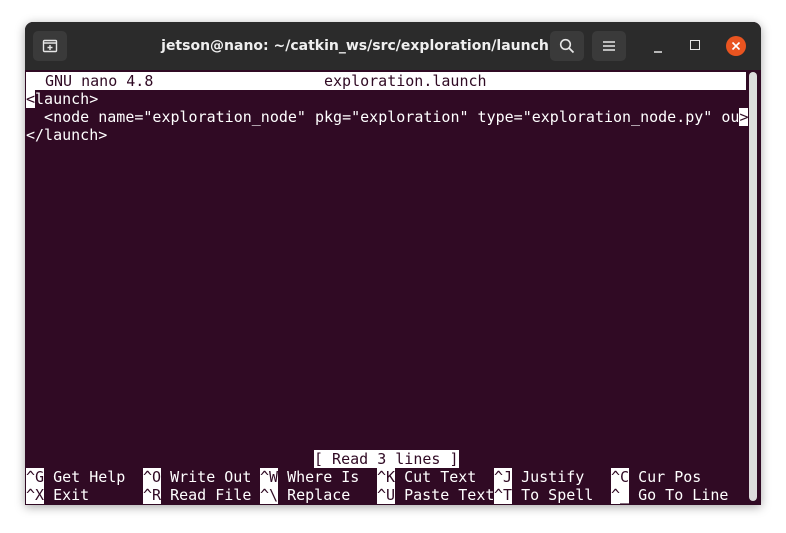 This screenshot has width=786, height=533. I want to click on menu-button, so click(609, 46).